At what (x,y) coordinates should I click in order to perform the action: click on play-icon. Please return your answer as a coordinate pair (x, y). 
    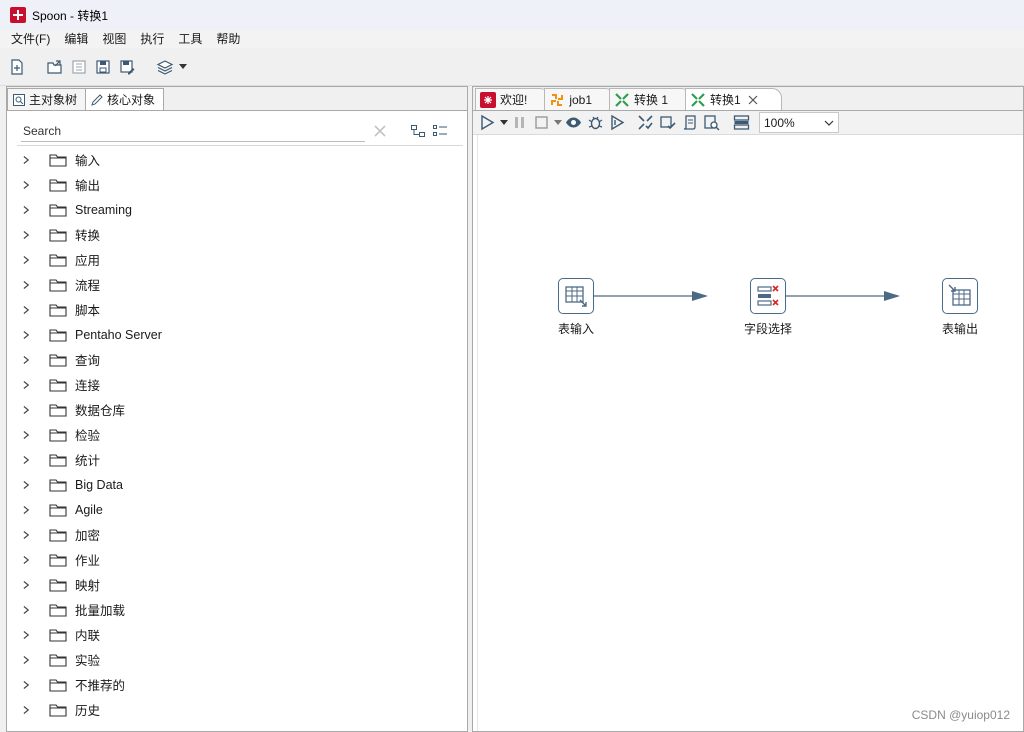
    Looking at the image, I should click on (487, 122).